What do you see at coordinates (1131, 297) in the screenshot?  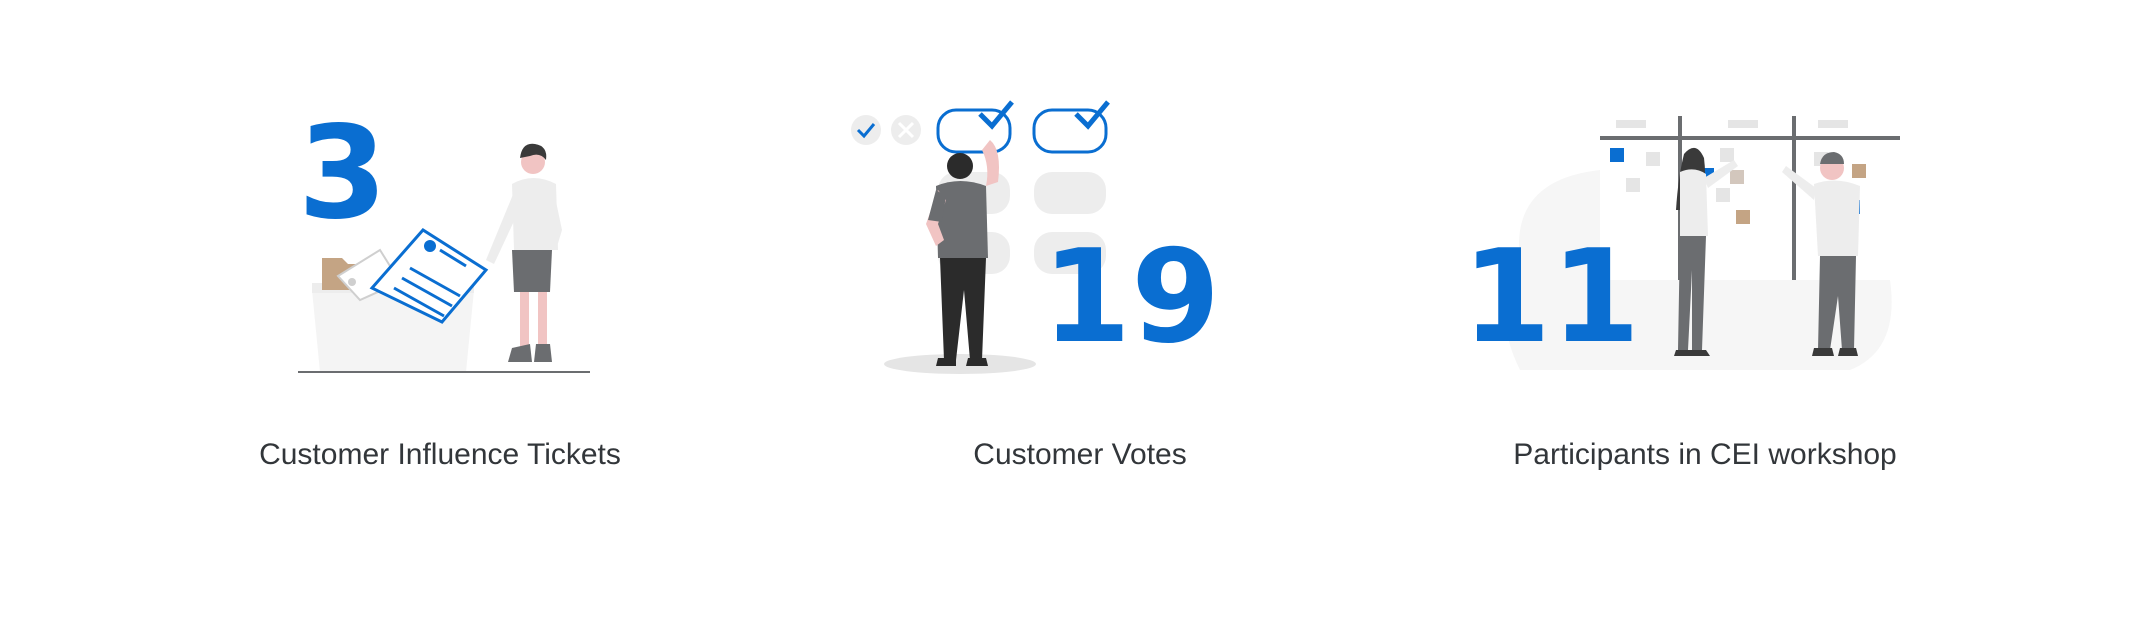 I see `stat-value: 19` at bounding box center [1131, 297].